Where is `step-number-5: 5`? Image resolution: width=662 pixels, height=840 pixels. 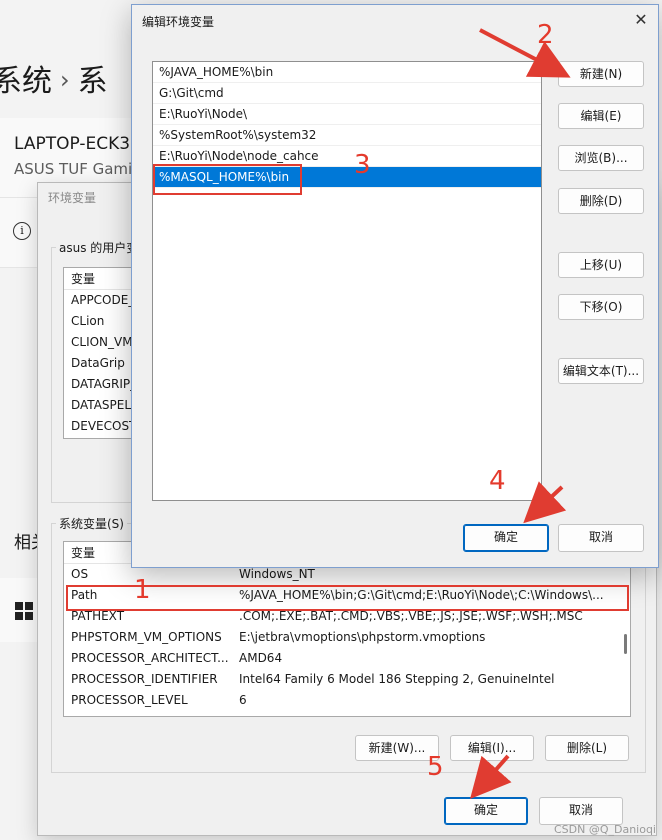 step-number-5: 5 is located at coordinates (435, 767).